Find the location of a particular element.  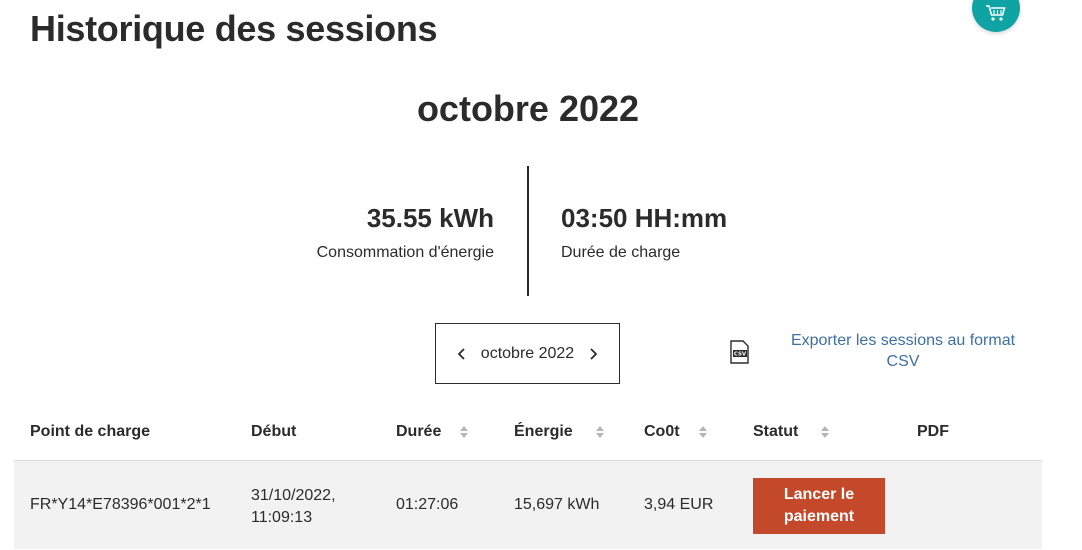

cell-energy: 15,697 kWh is located at coordinates (557, 504).